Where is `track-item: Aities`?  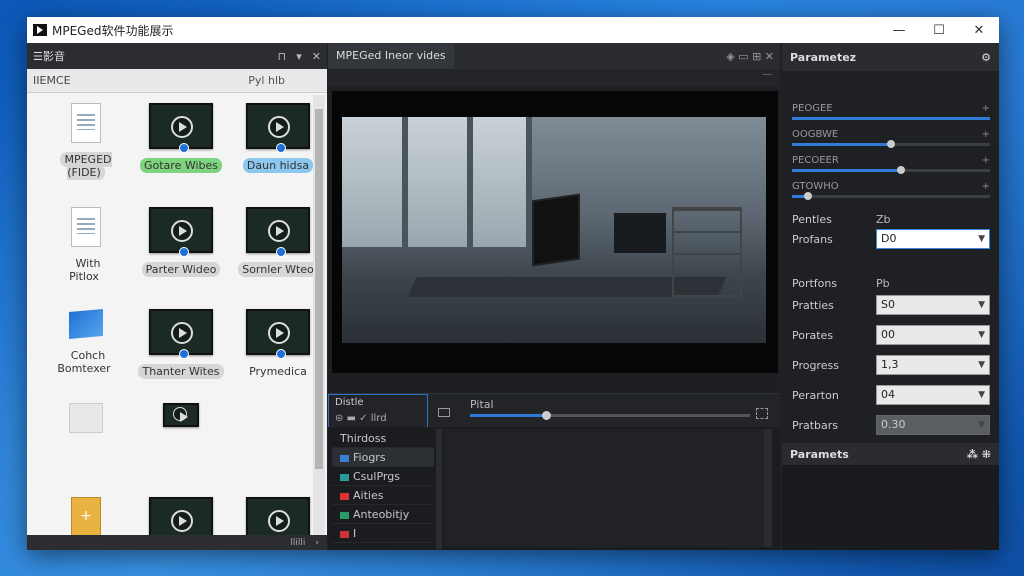
track-item: Aities is located at coordinates (383, 495).